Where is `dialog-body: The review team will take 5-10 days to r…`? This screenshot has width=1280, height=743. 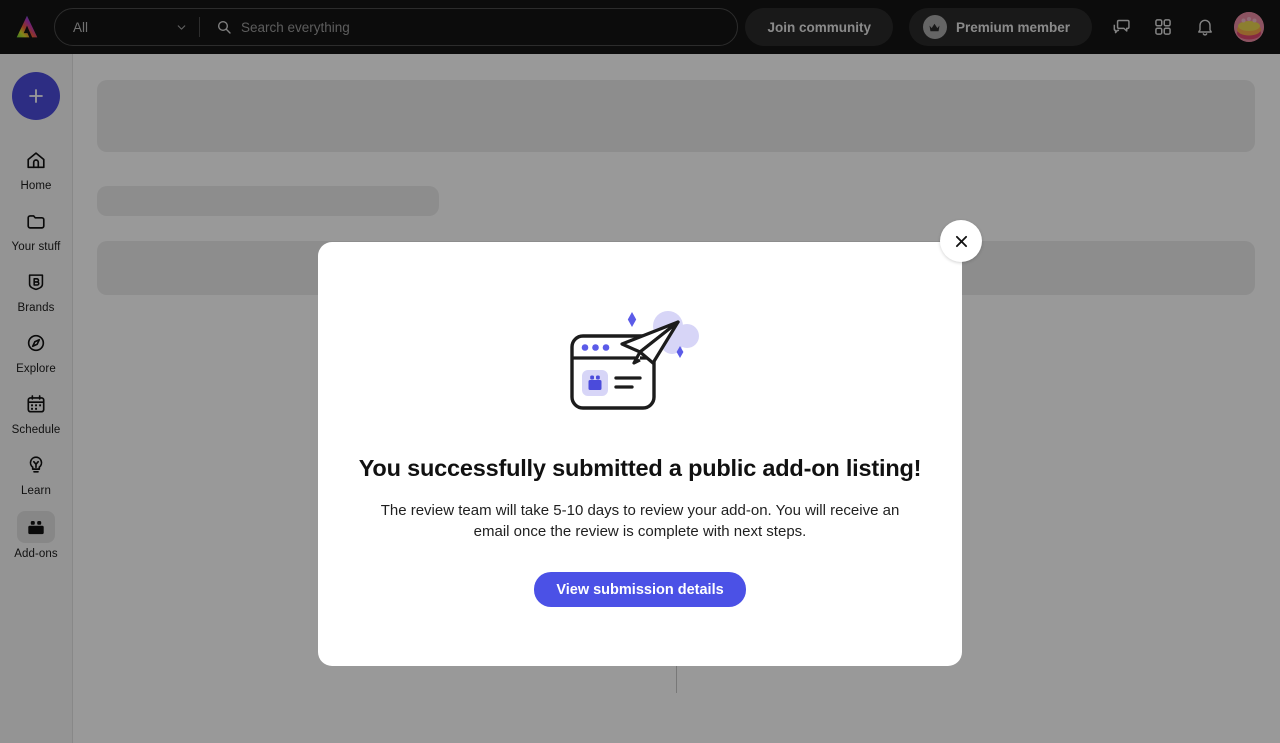 dialog-body: The review team will take 5-10 days to r… is located at coordinates (640, 521).